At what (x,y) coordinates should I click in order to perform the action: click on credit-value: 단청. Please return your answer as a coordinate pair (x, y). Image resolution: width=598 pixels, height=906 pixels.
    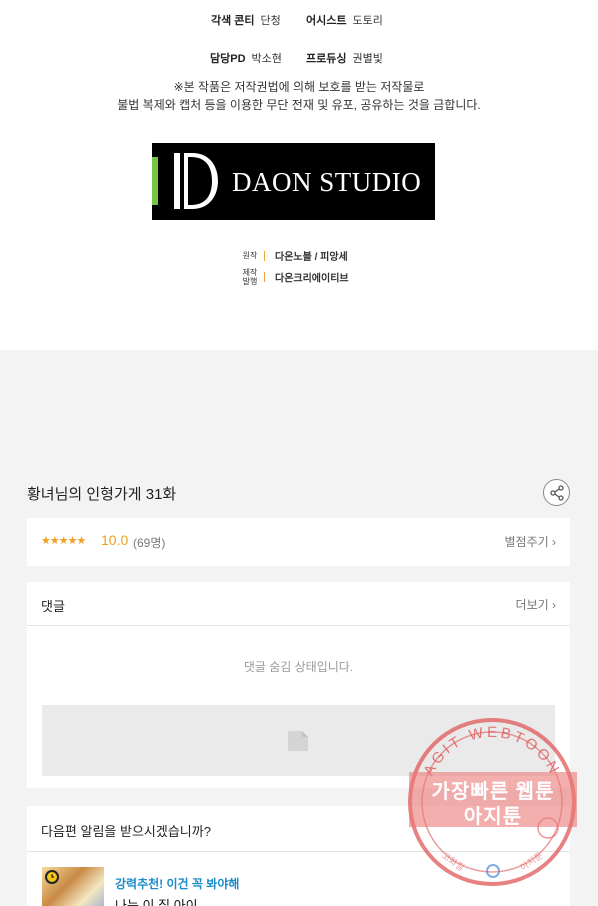
    Looking at the image, I should click on (270, 21).